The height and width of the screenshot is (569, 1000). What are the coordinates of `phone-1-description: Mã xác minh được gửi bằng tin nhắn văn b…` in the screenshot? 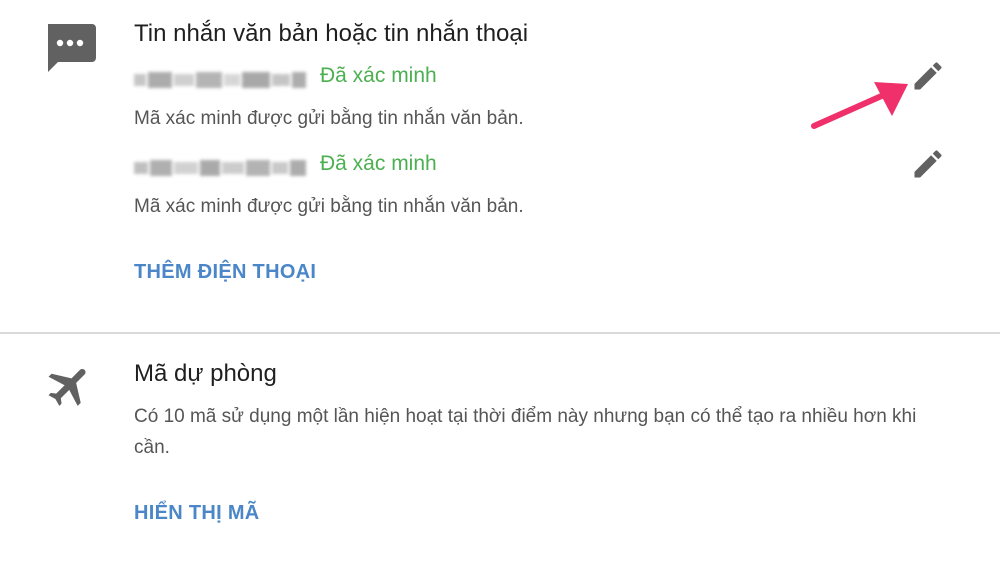 It's located at (329, 118).